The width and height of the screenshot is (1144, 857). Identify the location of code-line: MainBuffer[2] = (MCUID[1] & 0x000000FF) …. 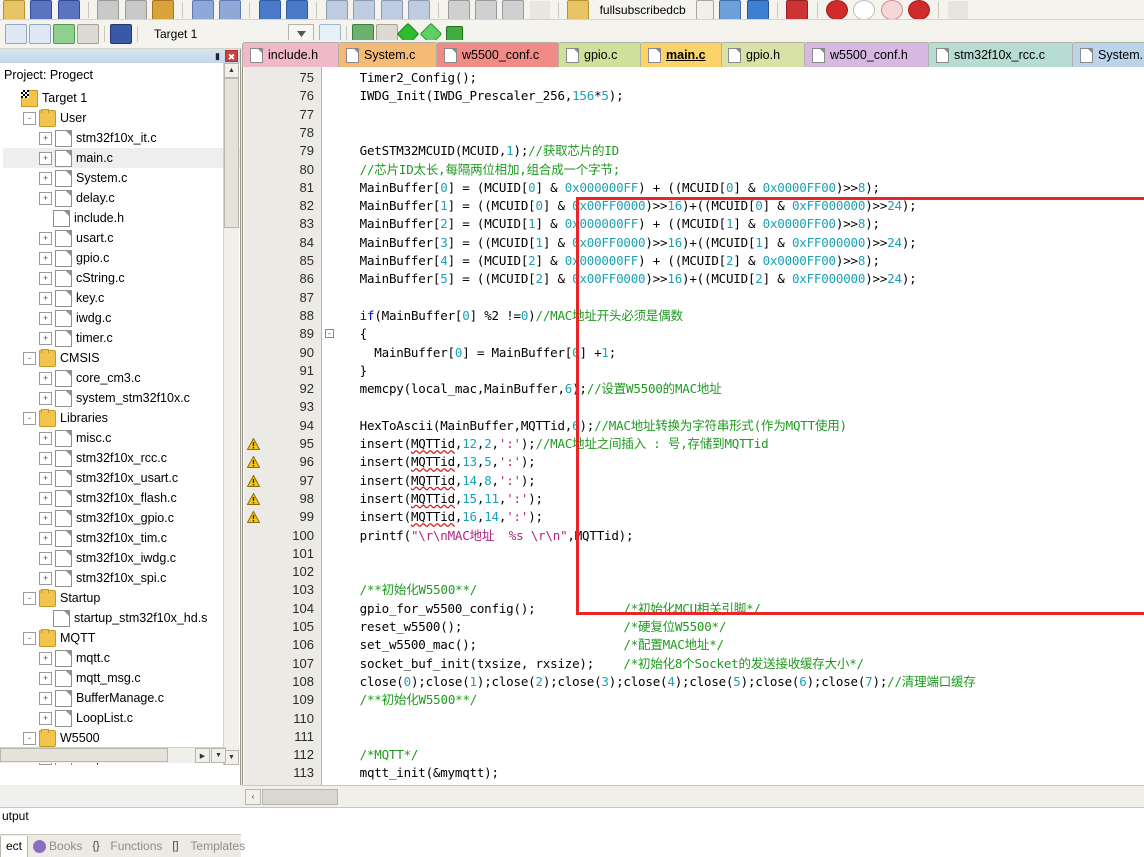
(612, 224).